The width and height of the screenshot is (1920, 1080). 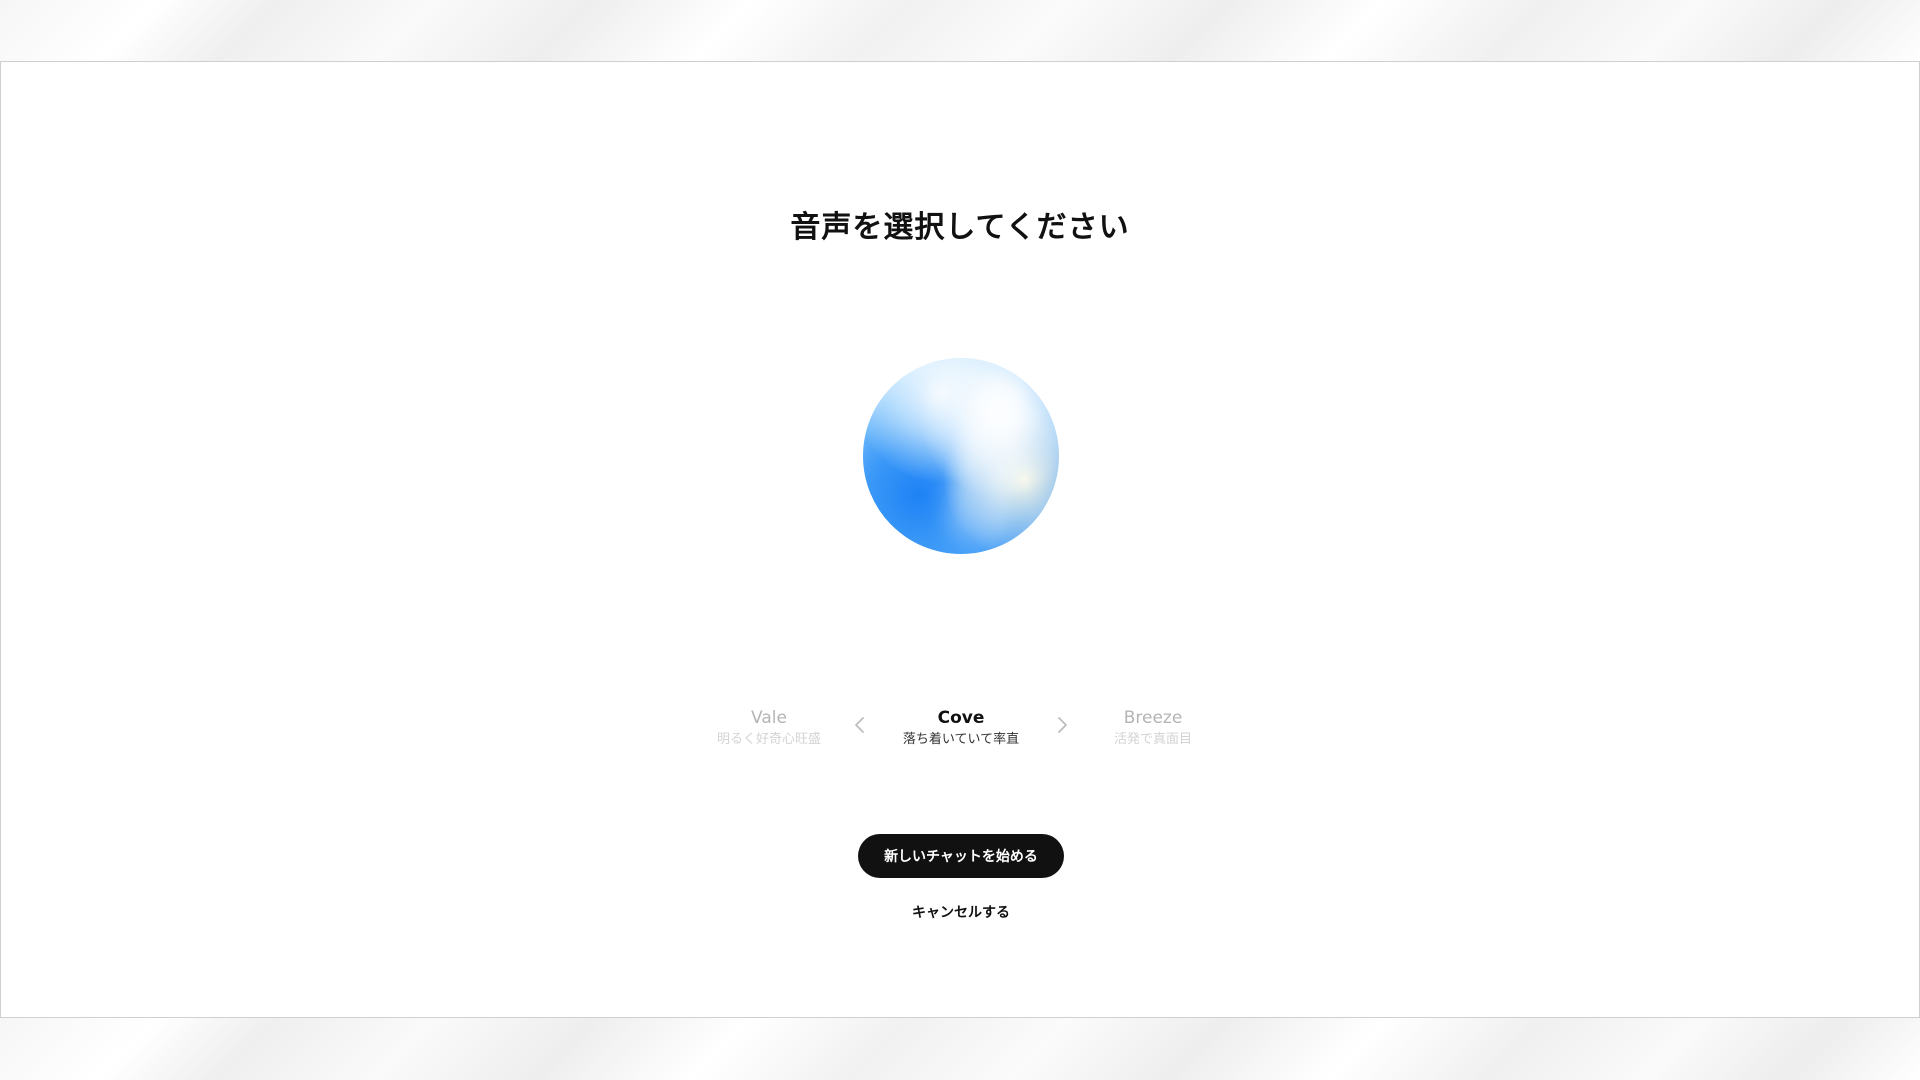 I want to click on voice-description: 活発で真面目, so click(x=1152, y=739).